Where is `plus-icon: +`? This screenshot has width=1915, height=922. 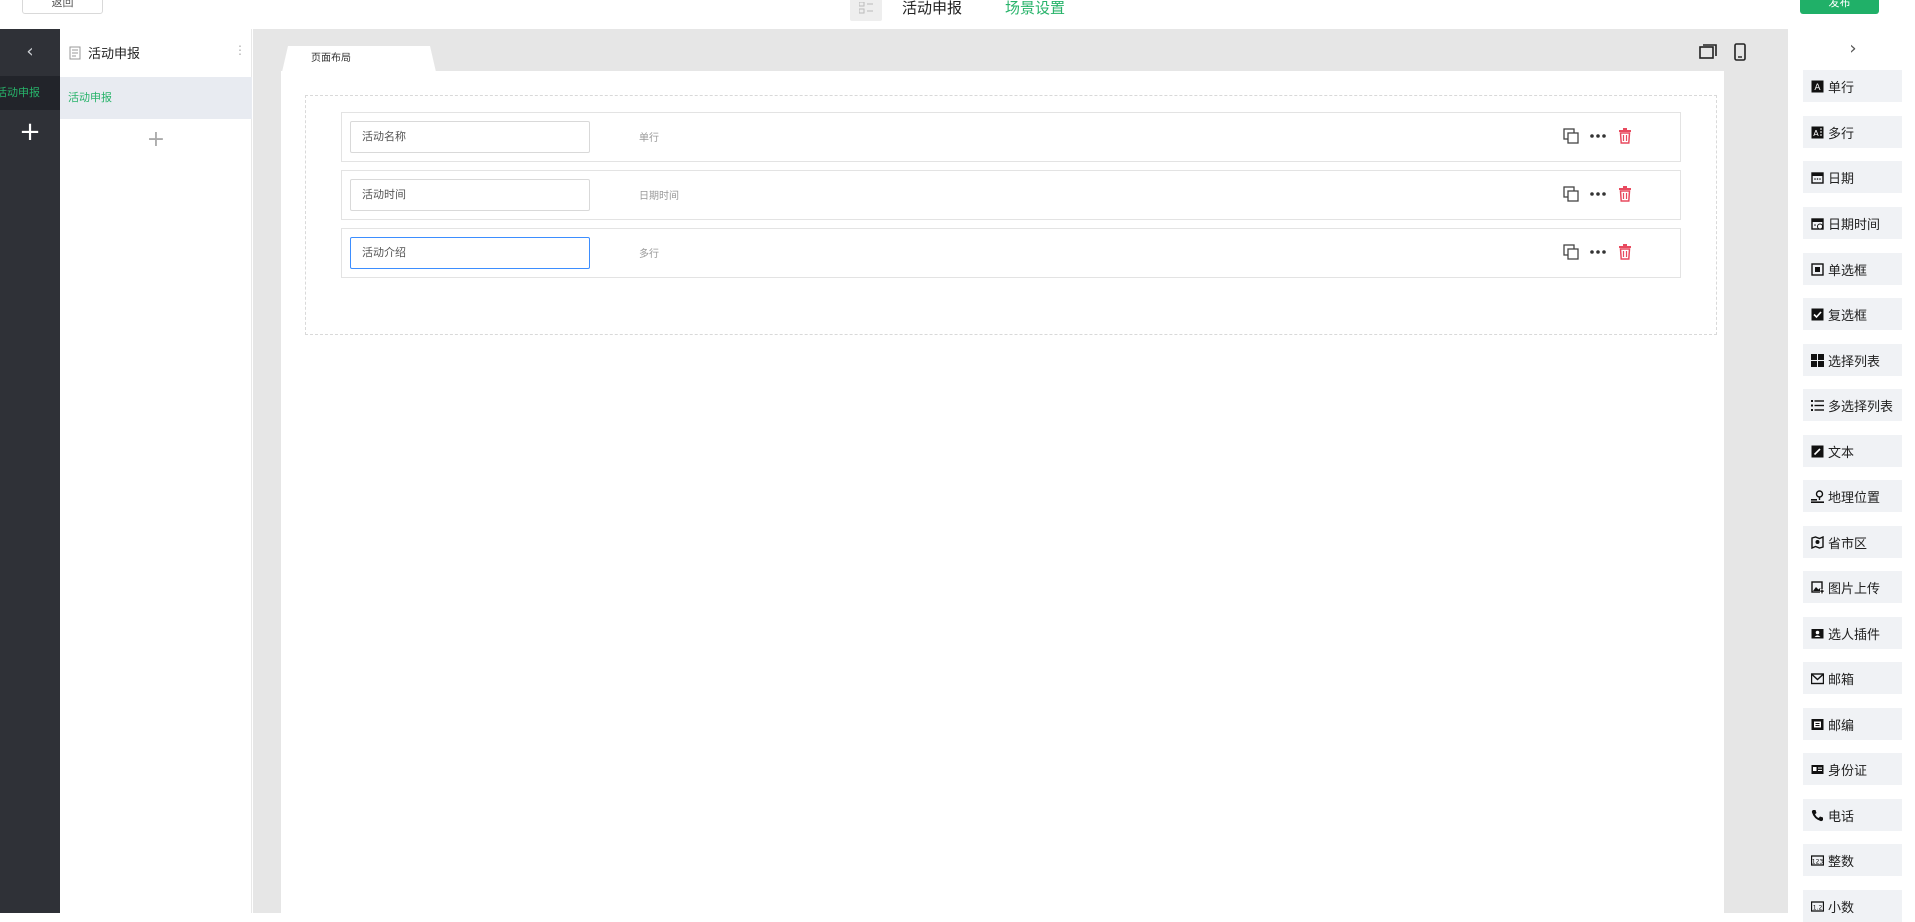
plus-icon: + is located at coordinates (30, 132).